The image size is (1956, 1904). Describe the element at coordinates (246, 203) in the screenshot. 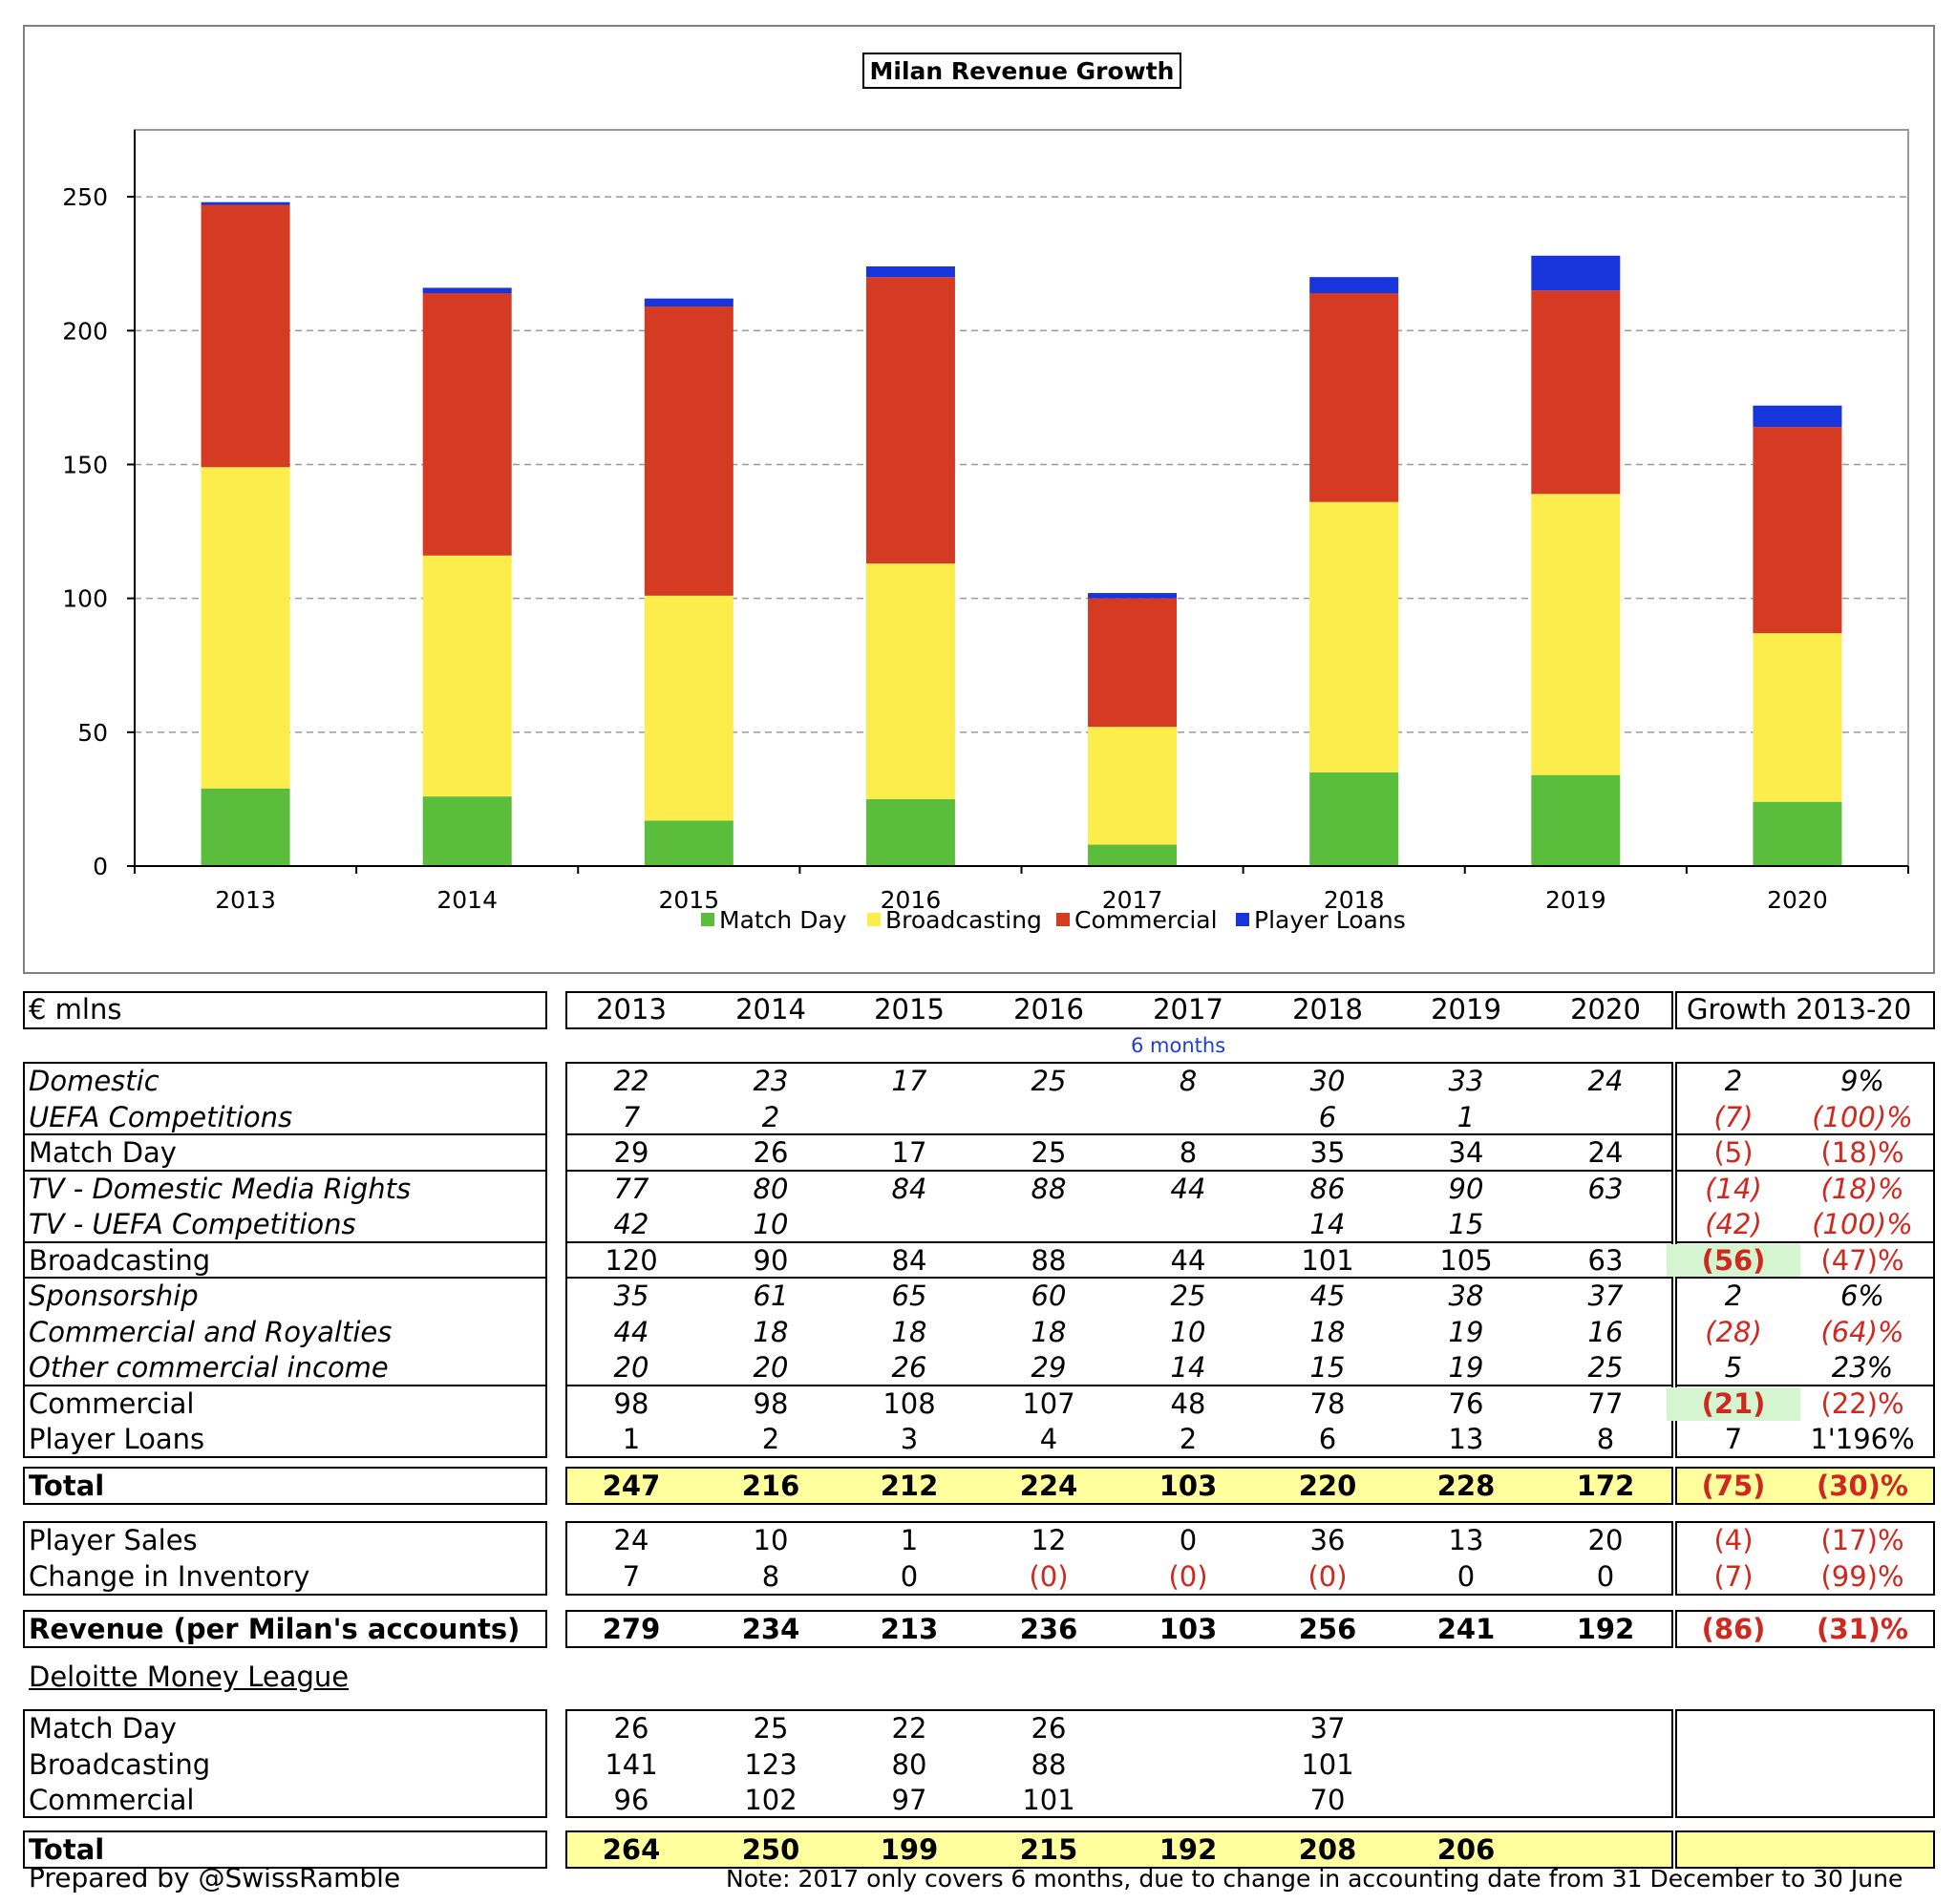

I see `bar-player-loans-2013` at that location.